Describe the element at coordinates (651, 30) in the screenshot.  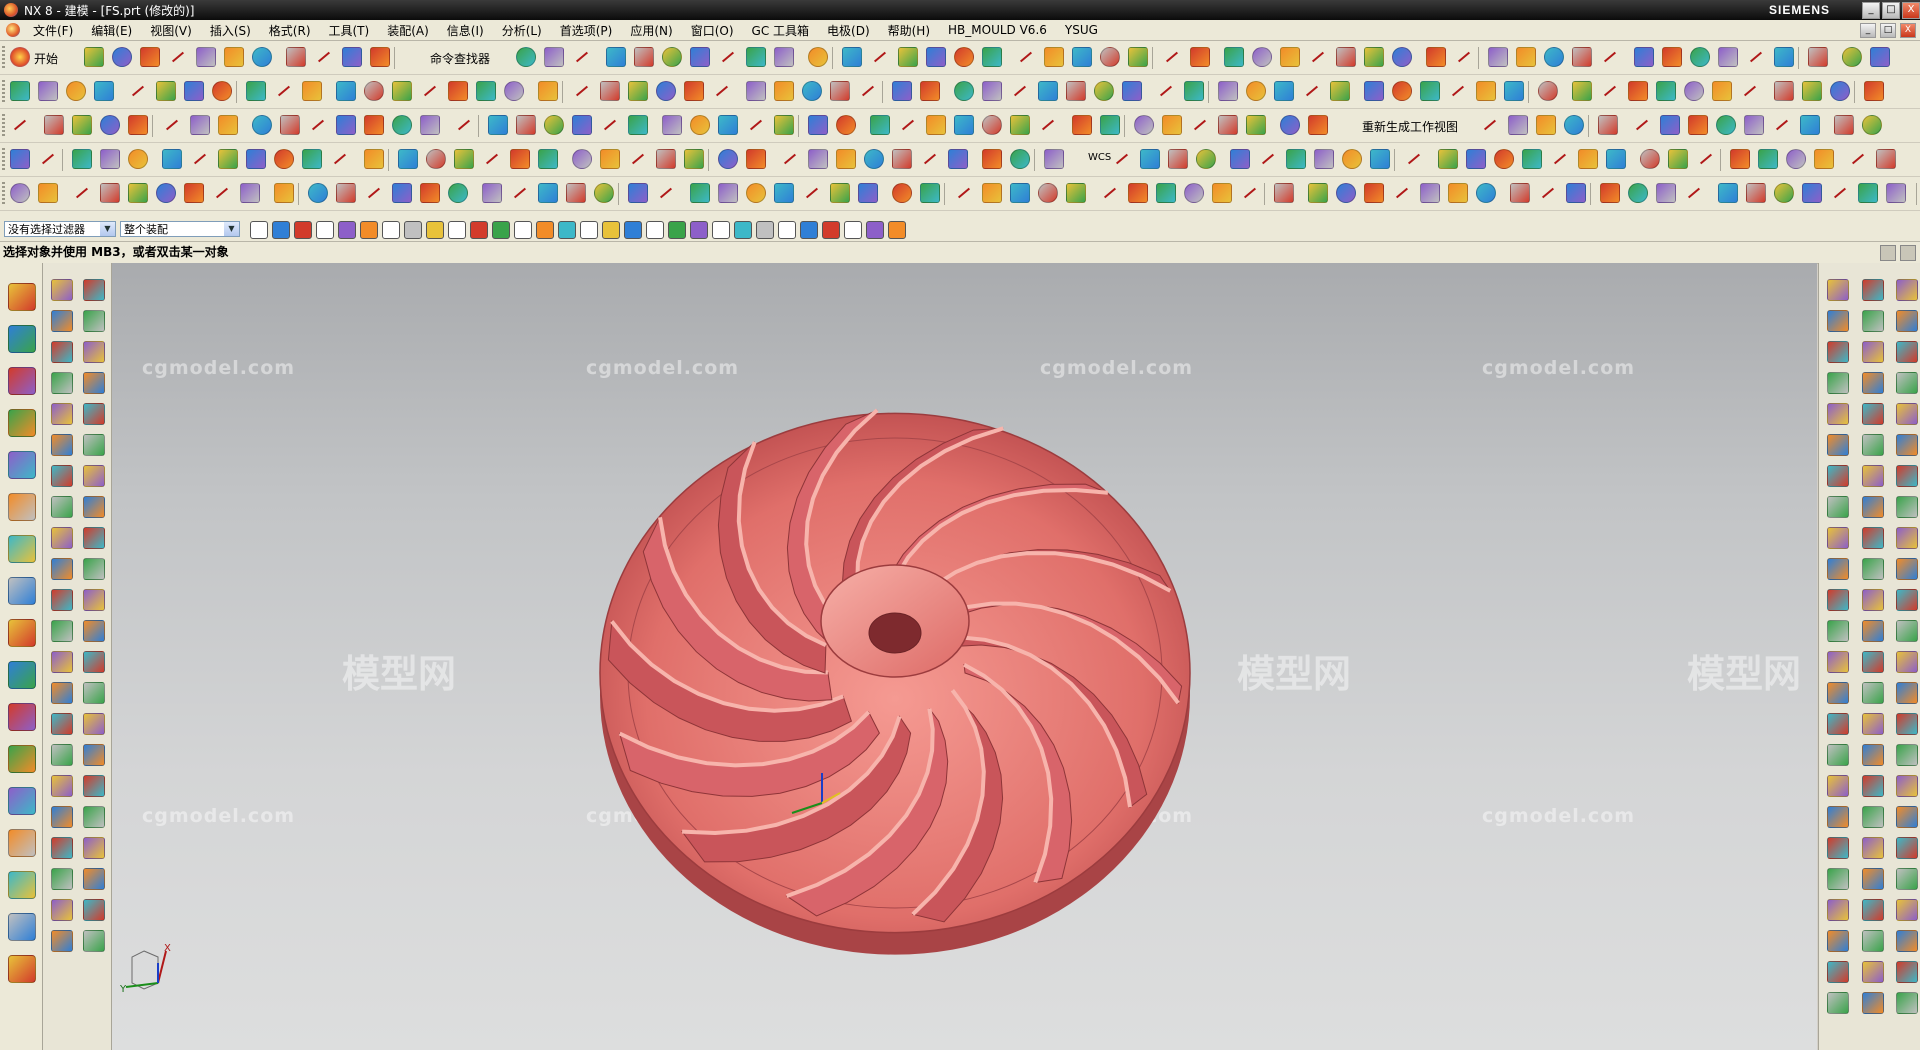
I see `menu-application: 应用(N)` at that location.